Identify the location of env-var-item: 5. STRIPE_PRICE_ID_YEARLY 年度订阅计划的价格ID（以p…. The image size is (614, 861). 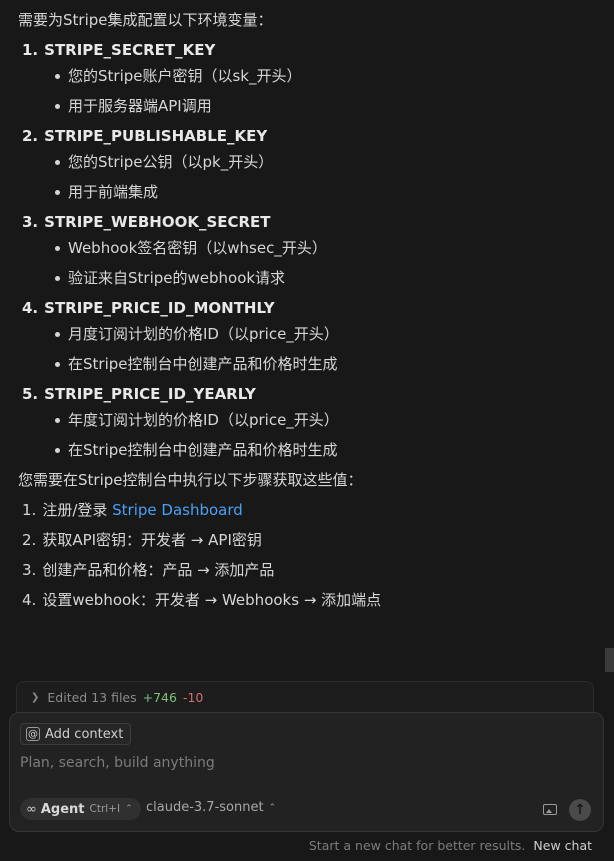
(307, 422).